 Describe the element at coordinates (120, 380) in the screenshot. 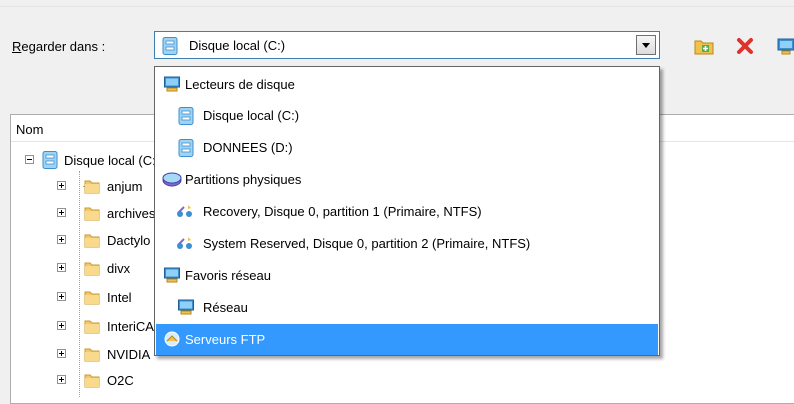

I see `tree-label: O2C` at that location.